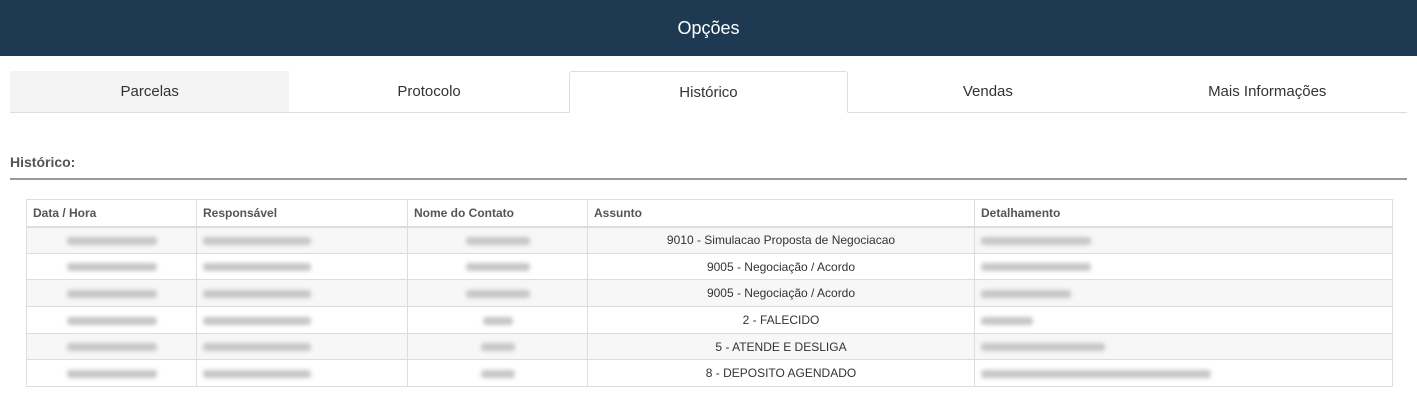  What do you see at coordinates (781, 320) in the screenshot?
I see `cell-assunto: 2 - FALECIDO` at bounding box center [781, 320].